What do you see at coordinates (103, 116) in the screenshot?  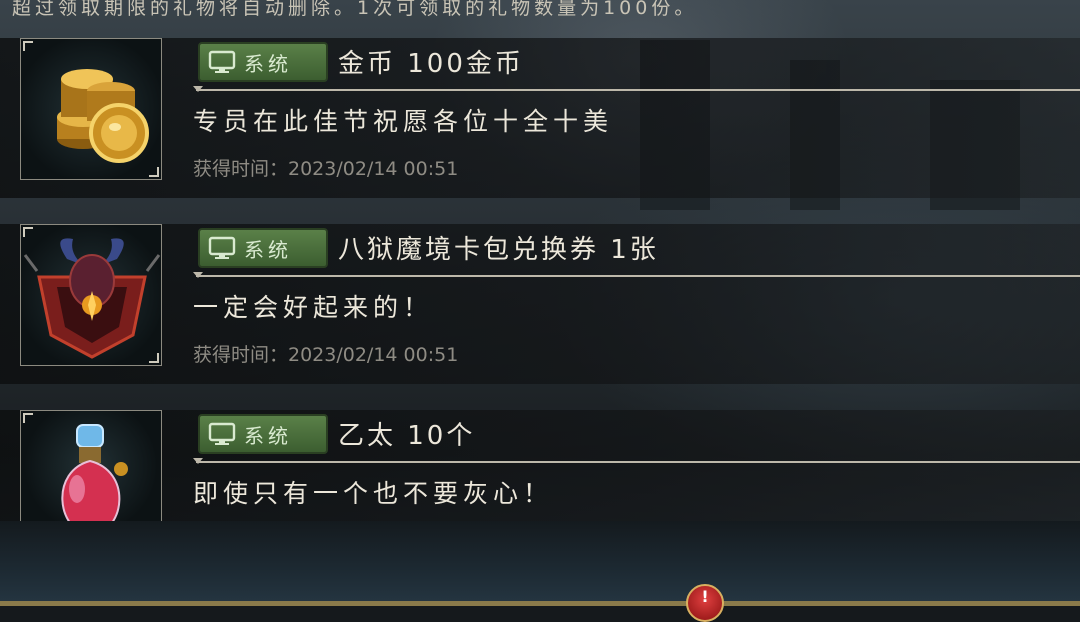 I see `gold-coins-icon` at bounding box center [103, 116].